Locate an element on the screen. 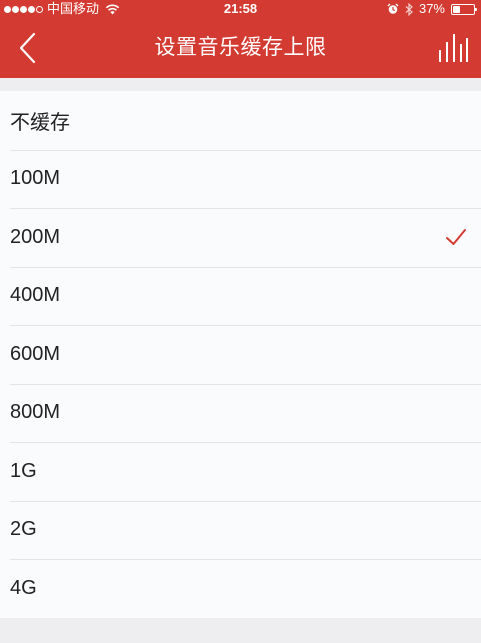 This screenshot has width=481, height=643. cache-option-label: 4G is located at coordinates (23, 587).